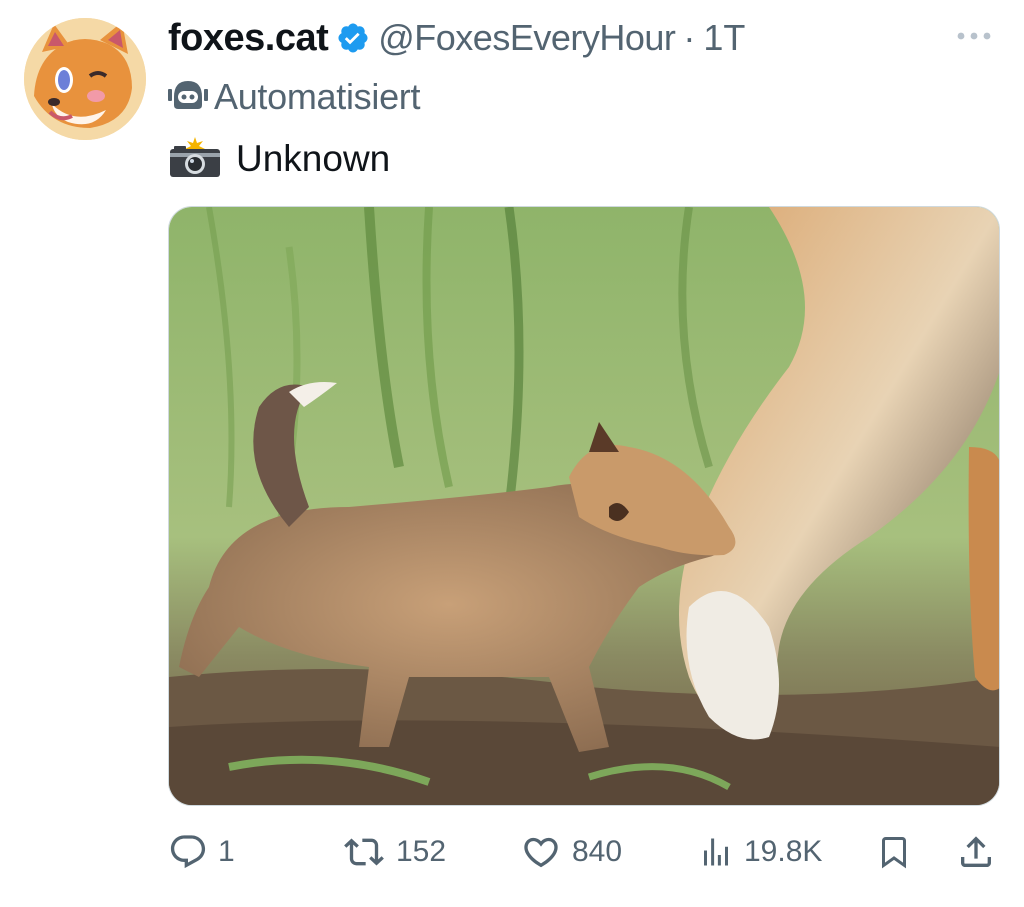  Describe the element at coordinates (421, 851) in the screenshot. I see `retweet-count: 152` at that location.